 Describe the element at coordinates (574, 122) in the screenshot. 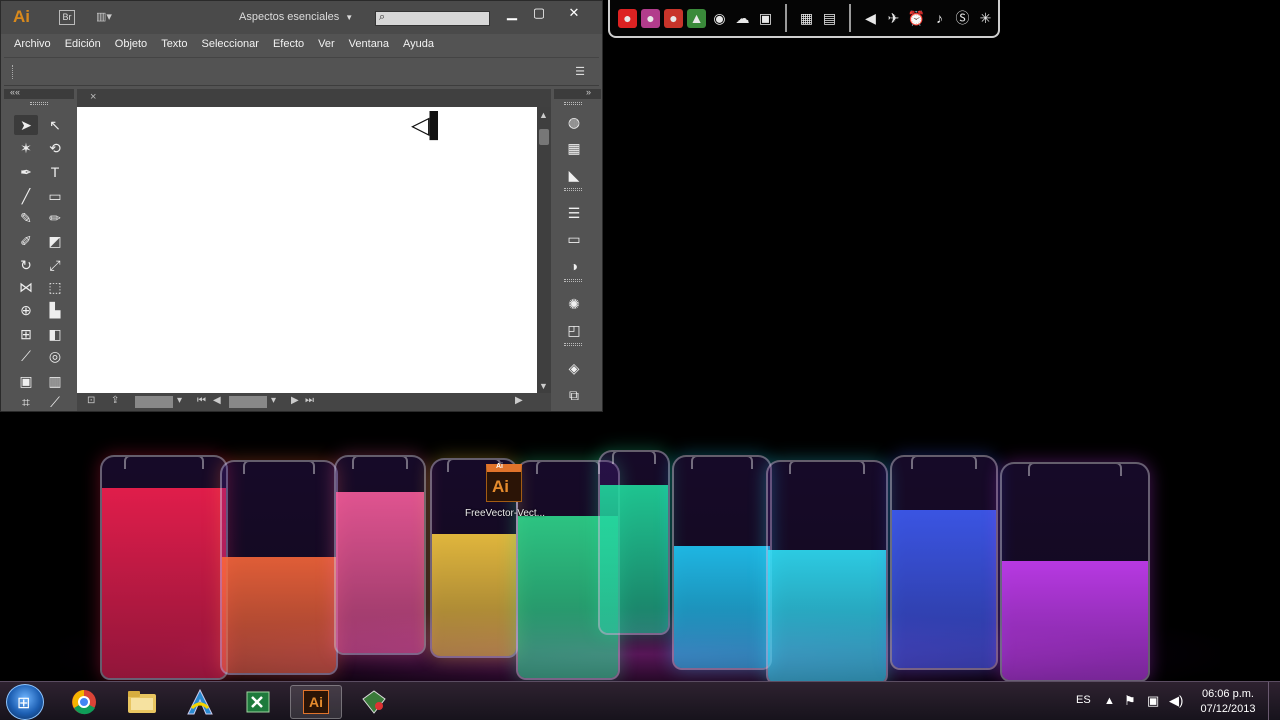

I see `color-guide-icon: ◍` at that location.